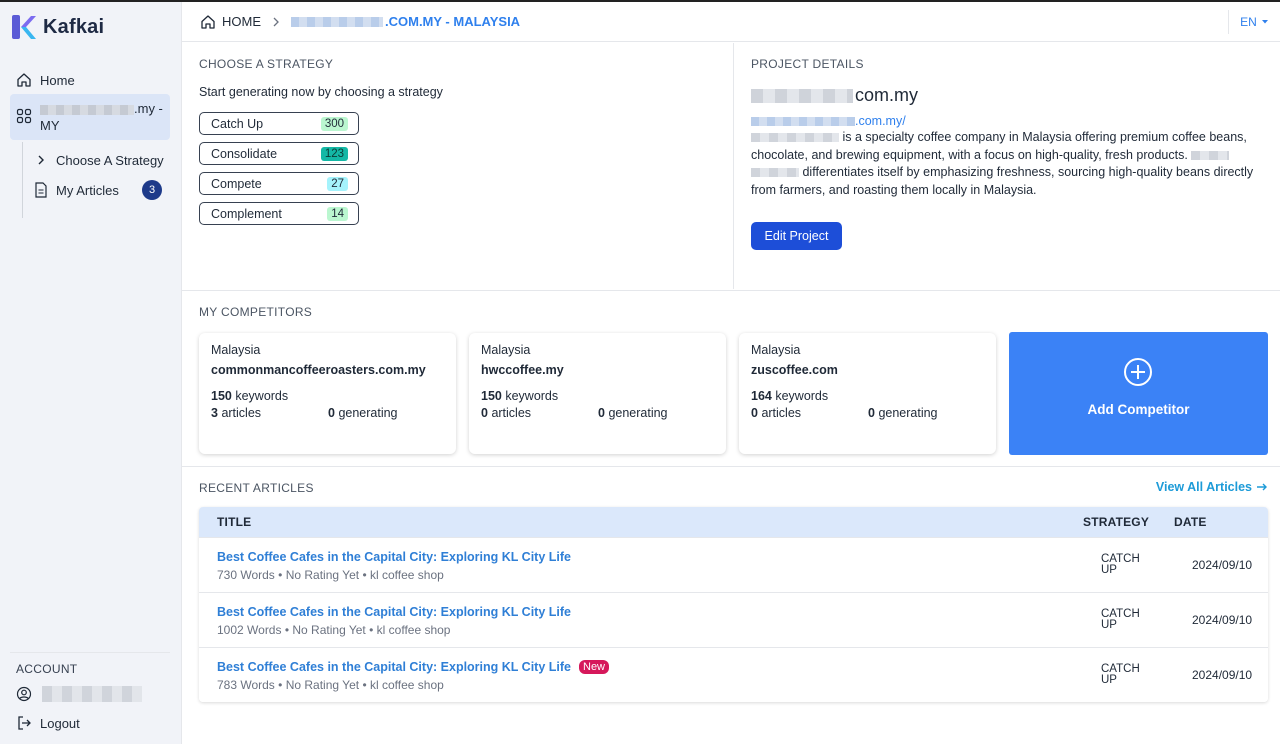 Image resolution: width=1280 pixels, height=744 pixels. What do you see at coordinates (241, 21) in the screenshot?
I see `breadcrumb-home-label: HOME` at bounding box center [241, 21].